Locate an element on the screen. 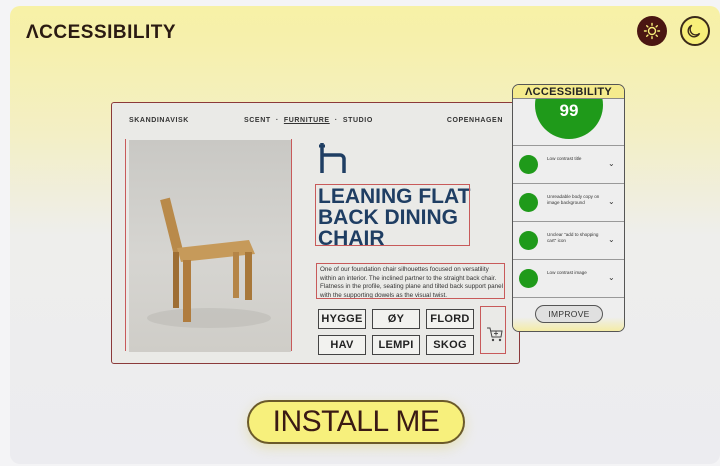 Image resolution: width=720 pixels, height=466 pixels. dark-mode-button is located at coordinates (695, 31).